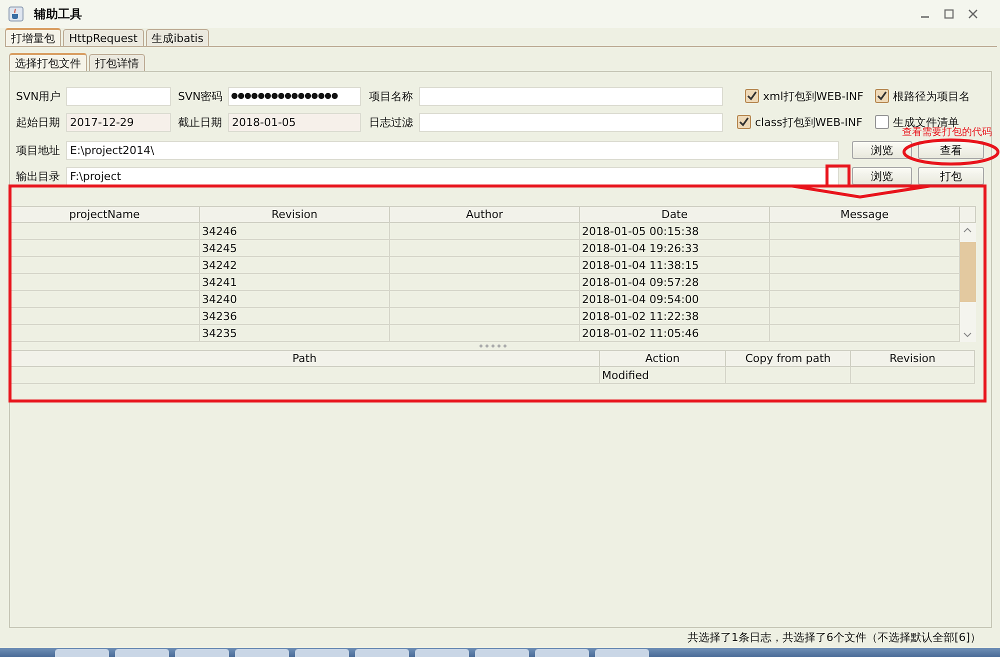 The width and height of the screenshot is (1000, 657). I want to click on checkbox: class打包到WEB-INF, so click(806, 122).